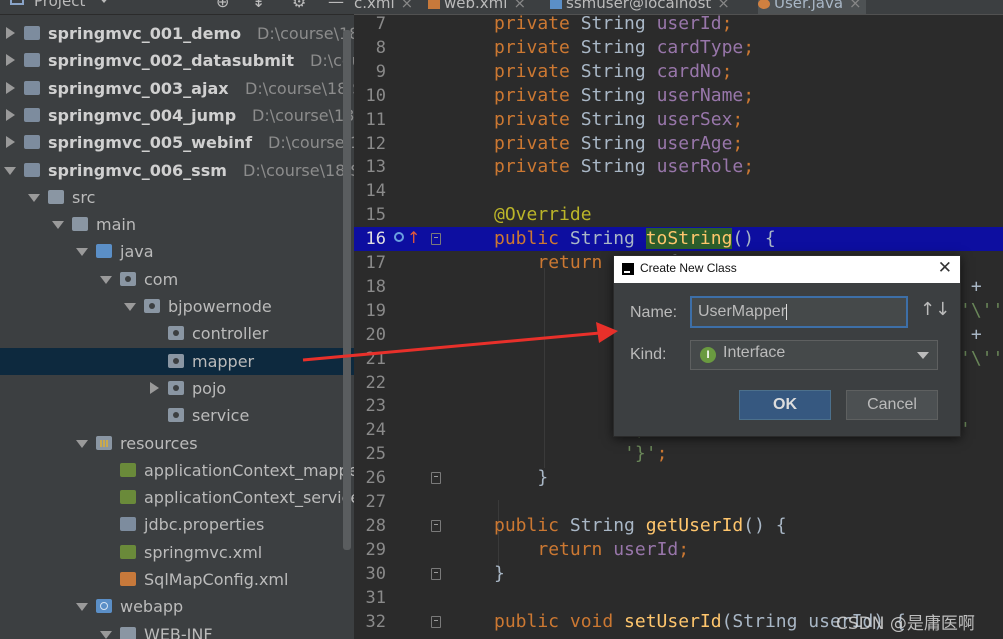  What do you see at coordinates (222, 5) in the screenshot?
I see `locate-icon: ⊕` at bounding box center [222, 5].